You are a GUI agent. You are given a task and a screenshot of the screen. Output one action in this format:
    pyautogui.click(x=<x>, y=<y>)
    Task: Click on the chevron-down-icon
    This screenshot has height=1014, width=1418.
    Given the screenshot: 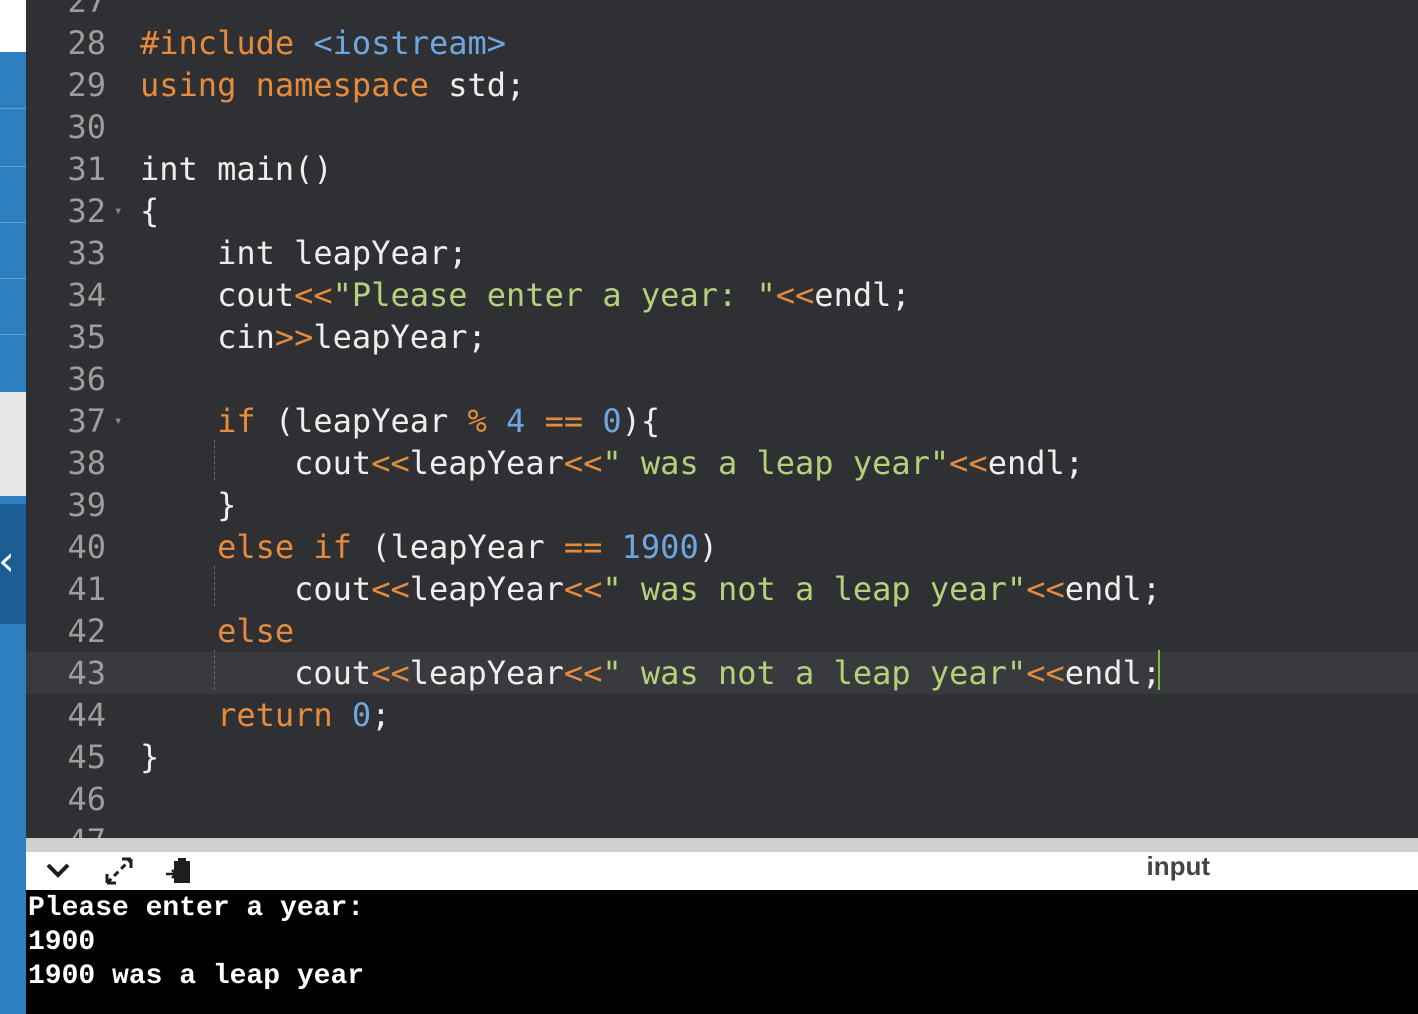 What is the action you would take?
    pyautogui.click(x=58, y=873)
    